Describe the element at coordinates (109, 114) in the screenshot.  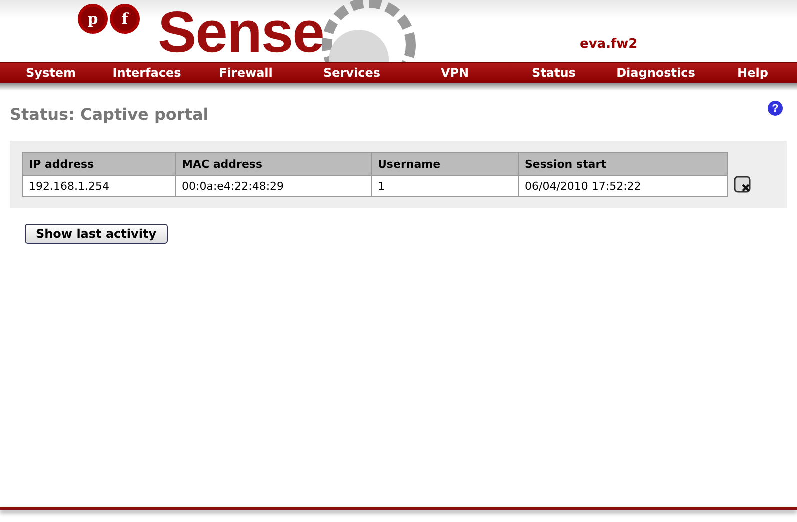
I see `page-title: Status: Captive portal` at that location.